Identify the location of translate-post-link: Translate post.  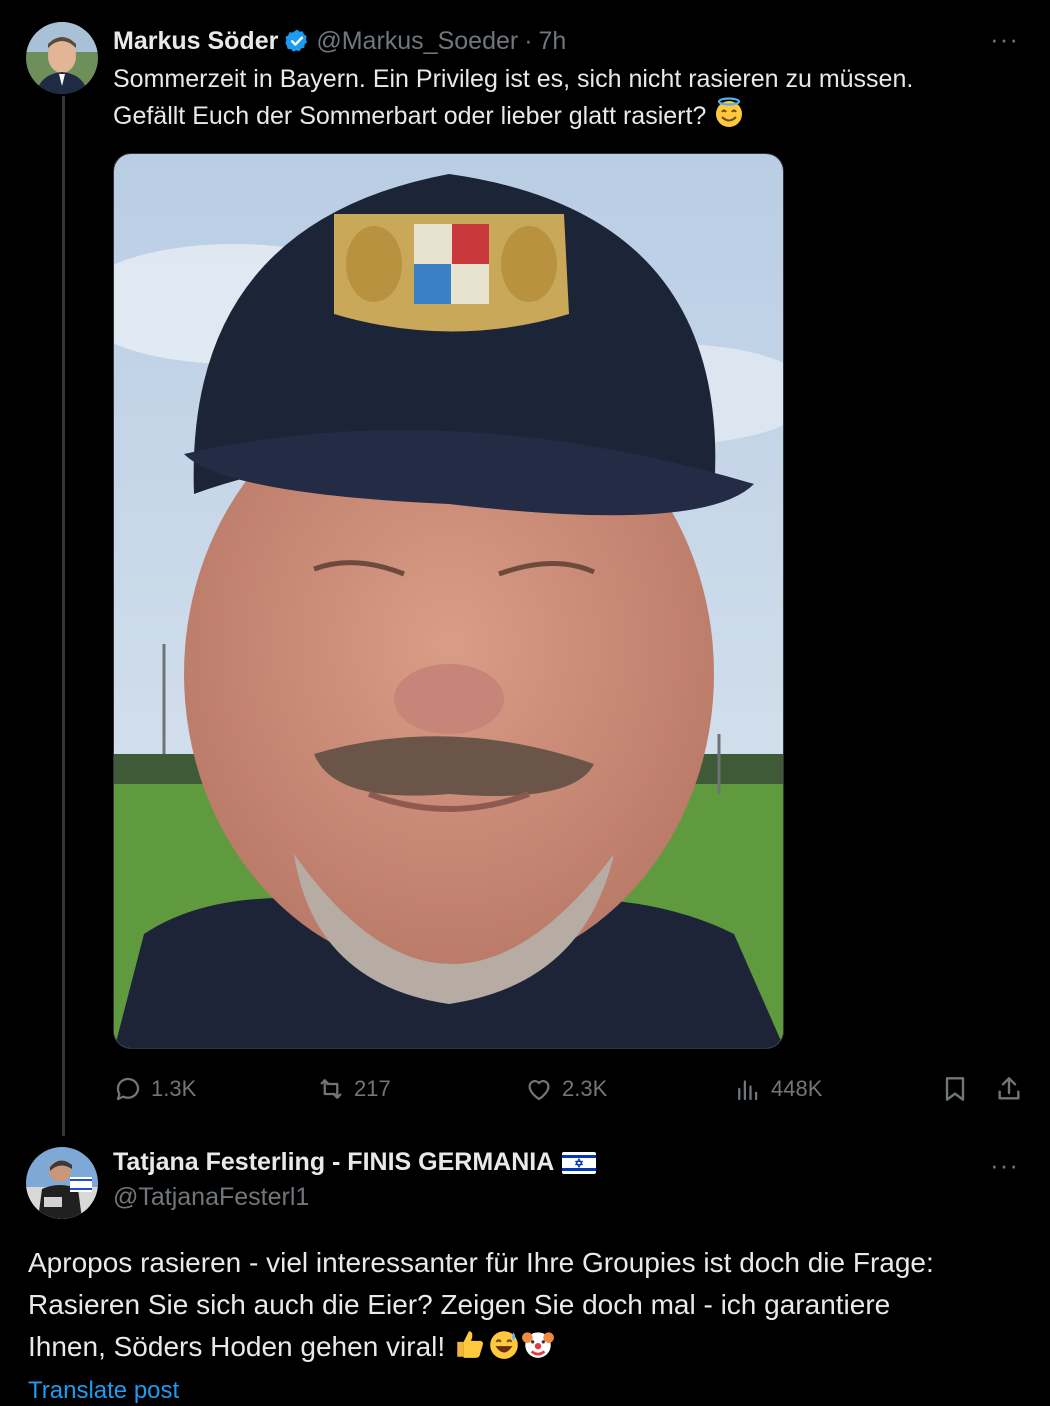
(103, 1391).